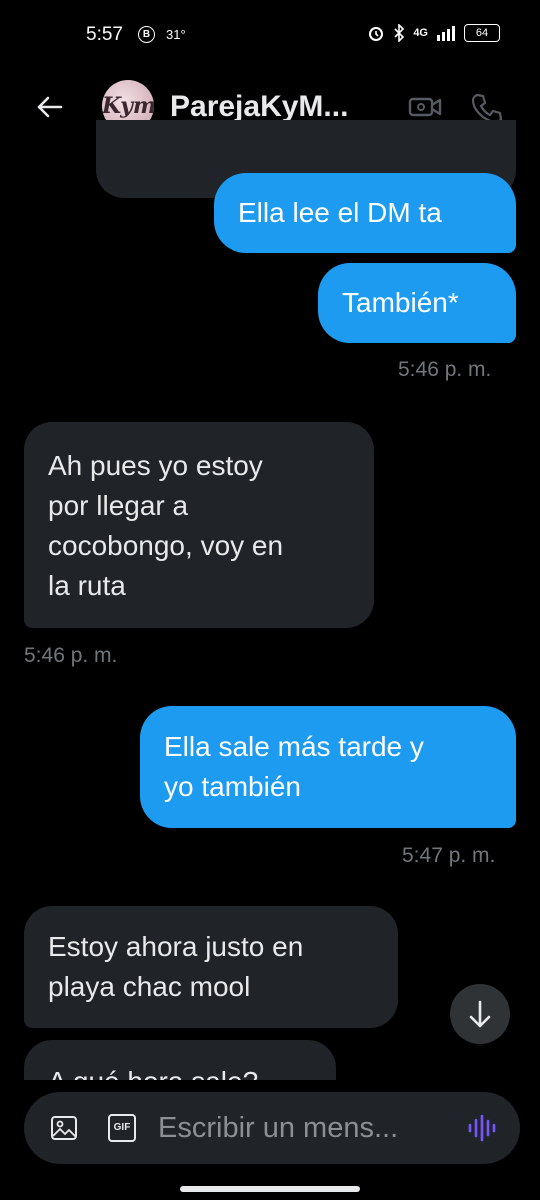  I want to click on clipped-message-container: A qué hora sale?, so click(270, 1060).